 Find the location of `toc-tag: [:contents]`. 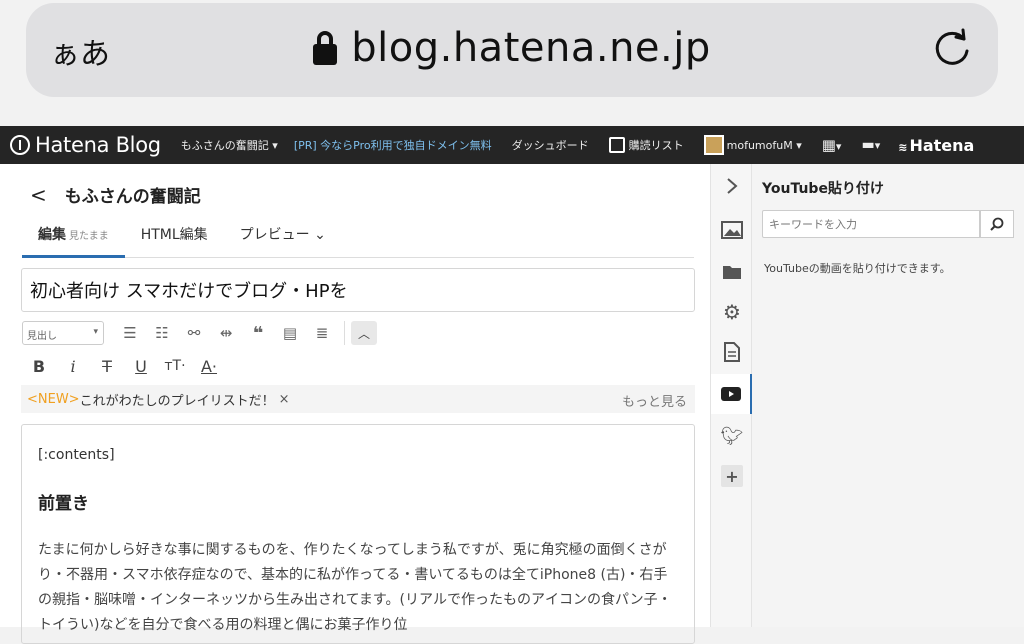

toc-tag: [:contents] is located at coordinates (76, 455).